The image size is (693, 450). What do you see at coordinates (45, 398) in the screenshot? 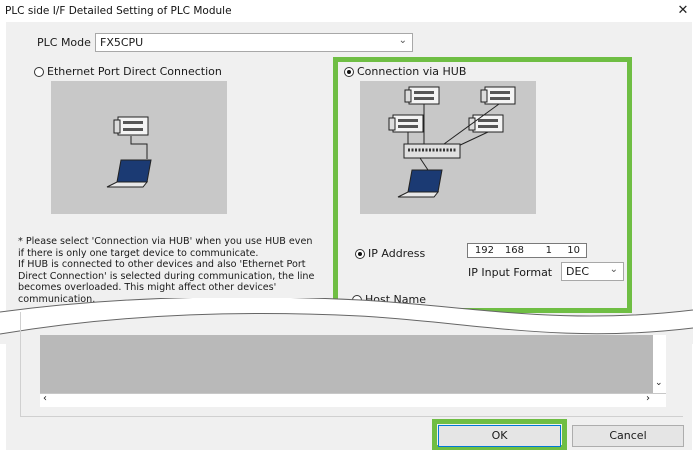
I see `chevron-left-icon: ‹` at bounding box center [45, 398].